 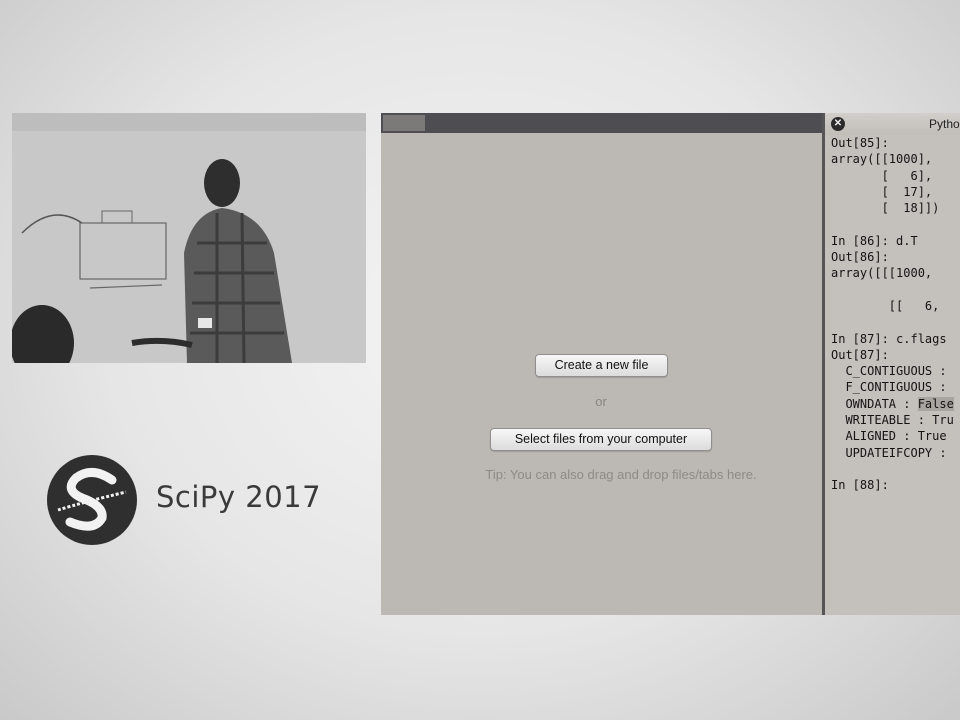 What do you see at coordinates (860, 143) in the screenshot?
I see `console-line: Out[85]:` at bounding box center [860, 143].